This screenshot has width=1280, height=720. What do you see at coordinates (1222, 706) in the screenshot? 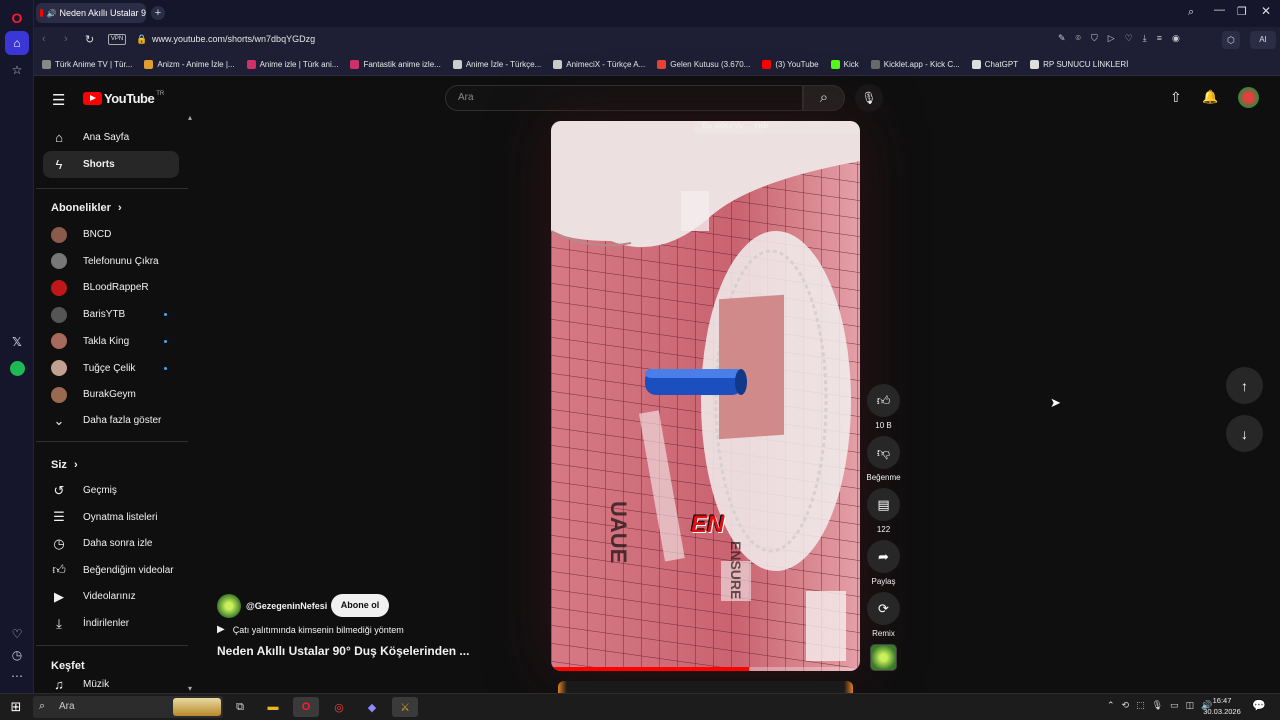
I see `taskbar-clock: 16:47 30.03.2026` at bounding box center [1222, 706].